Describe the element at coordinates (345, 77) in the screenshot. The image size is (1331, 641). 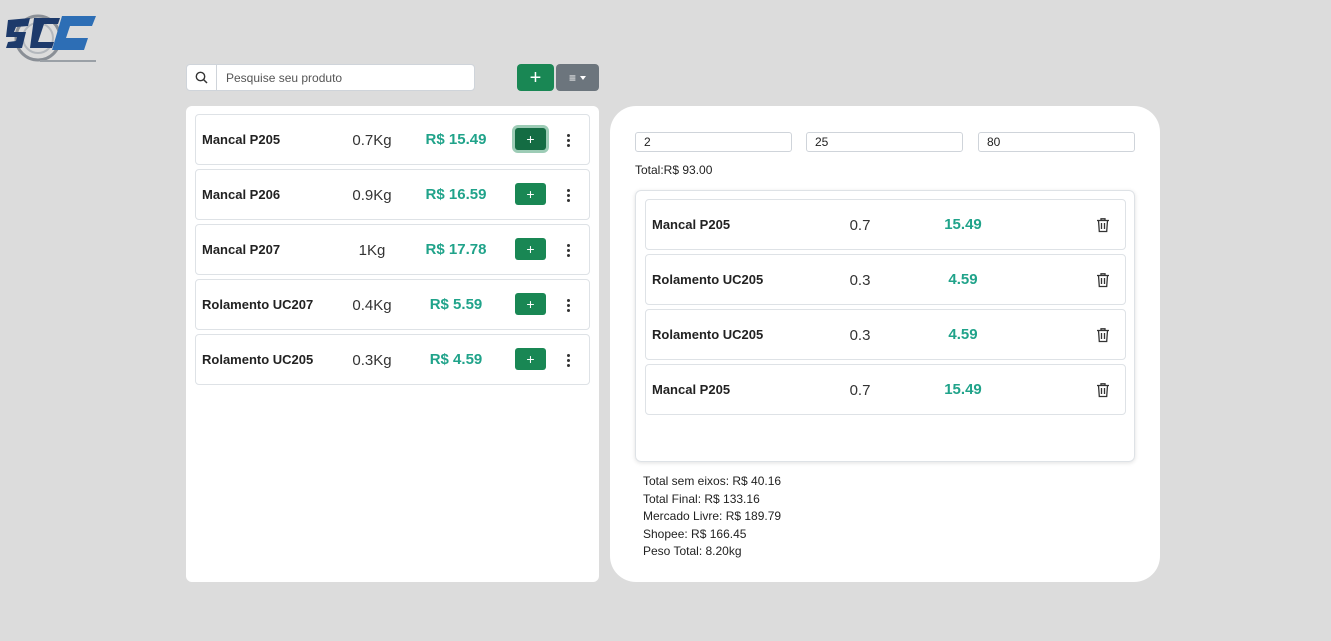
I see `search-input` at that location.